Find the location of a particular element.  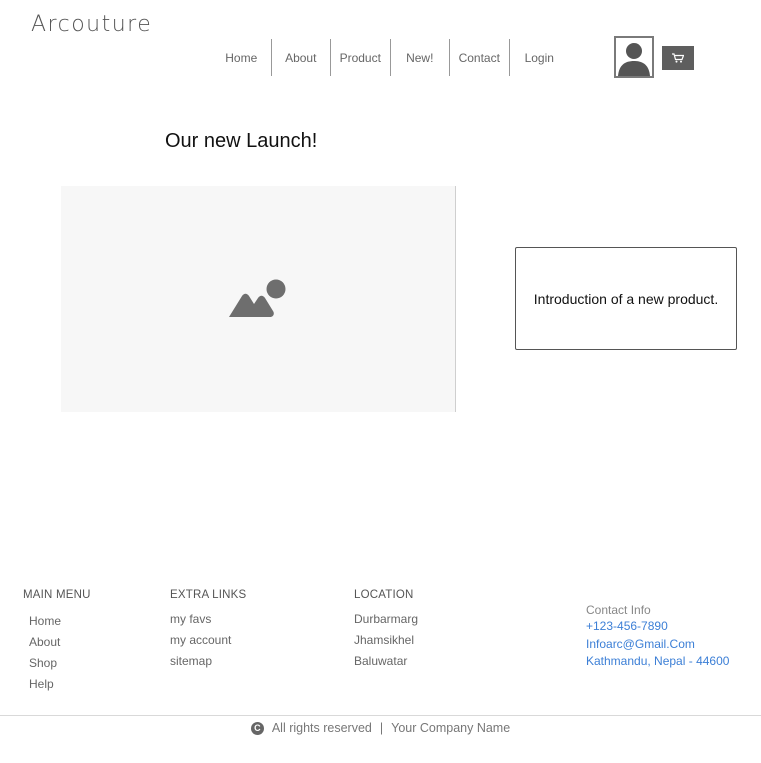

company-name: Your Company Name is located at coordinates (451, 728).